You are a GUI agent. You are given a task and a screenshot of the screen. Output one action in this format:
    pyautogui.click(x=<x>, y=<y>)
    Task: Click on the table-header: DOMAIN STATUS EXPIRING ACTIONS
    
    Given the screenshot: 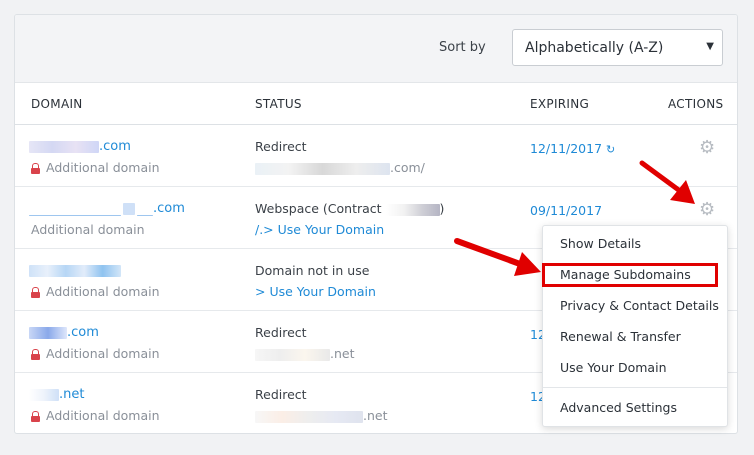 What is the action you would take?
    pyautogui.click(x=376, y=104)
    